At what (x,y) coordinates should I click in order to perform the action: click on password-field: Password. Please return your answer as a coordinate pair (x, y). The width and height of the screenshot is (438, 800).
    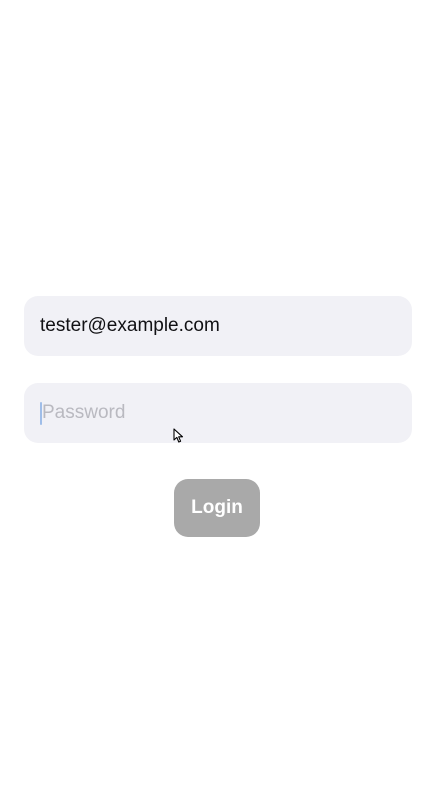
    Looking at the image, I should click on (218, 413).